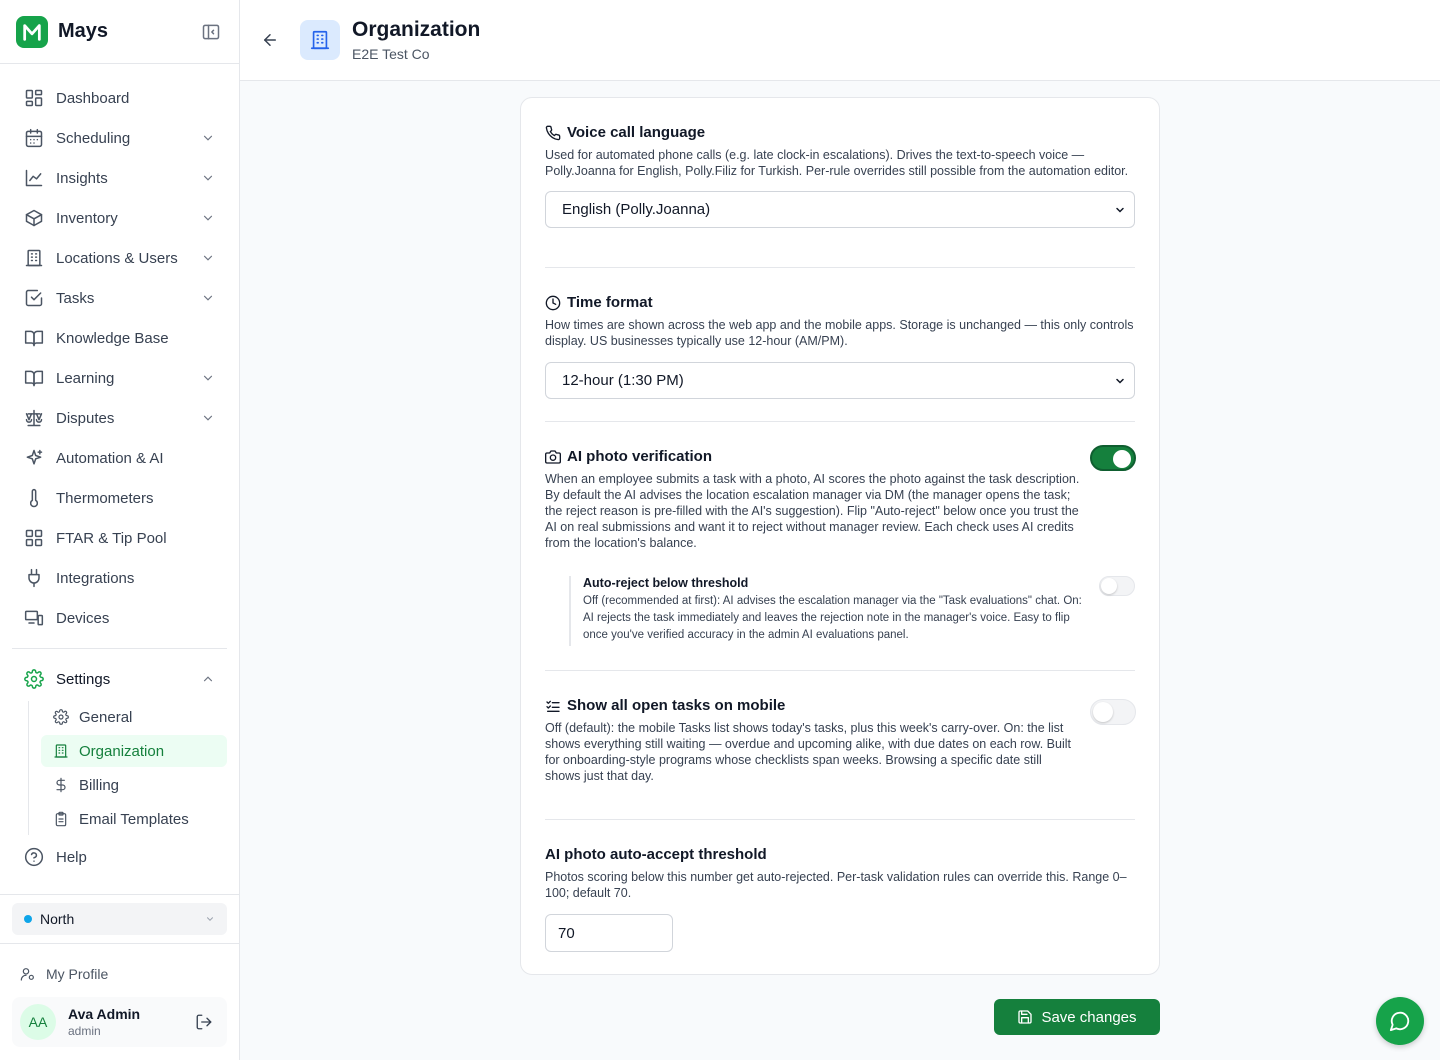  What do you see at coordinates (83, 679) in the screenshot?
I see `nav-item-label: Settings` at bounding box center [83, 679].